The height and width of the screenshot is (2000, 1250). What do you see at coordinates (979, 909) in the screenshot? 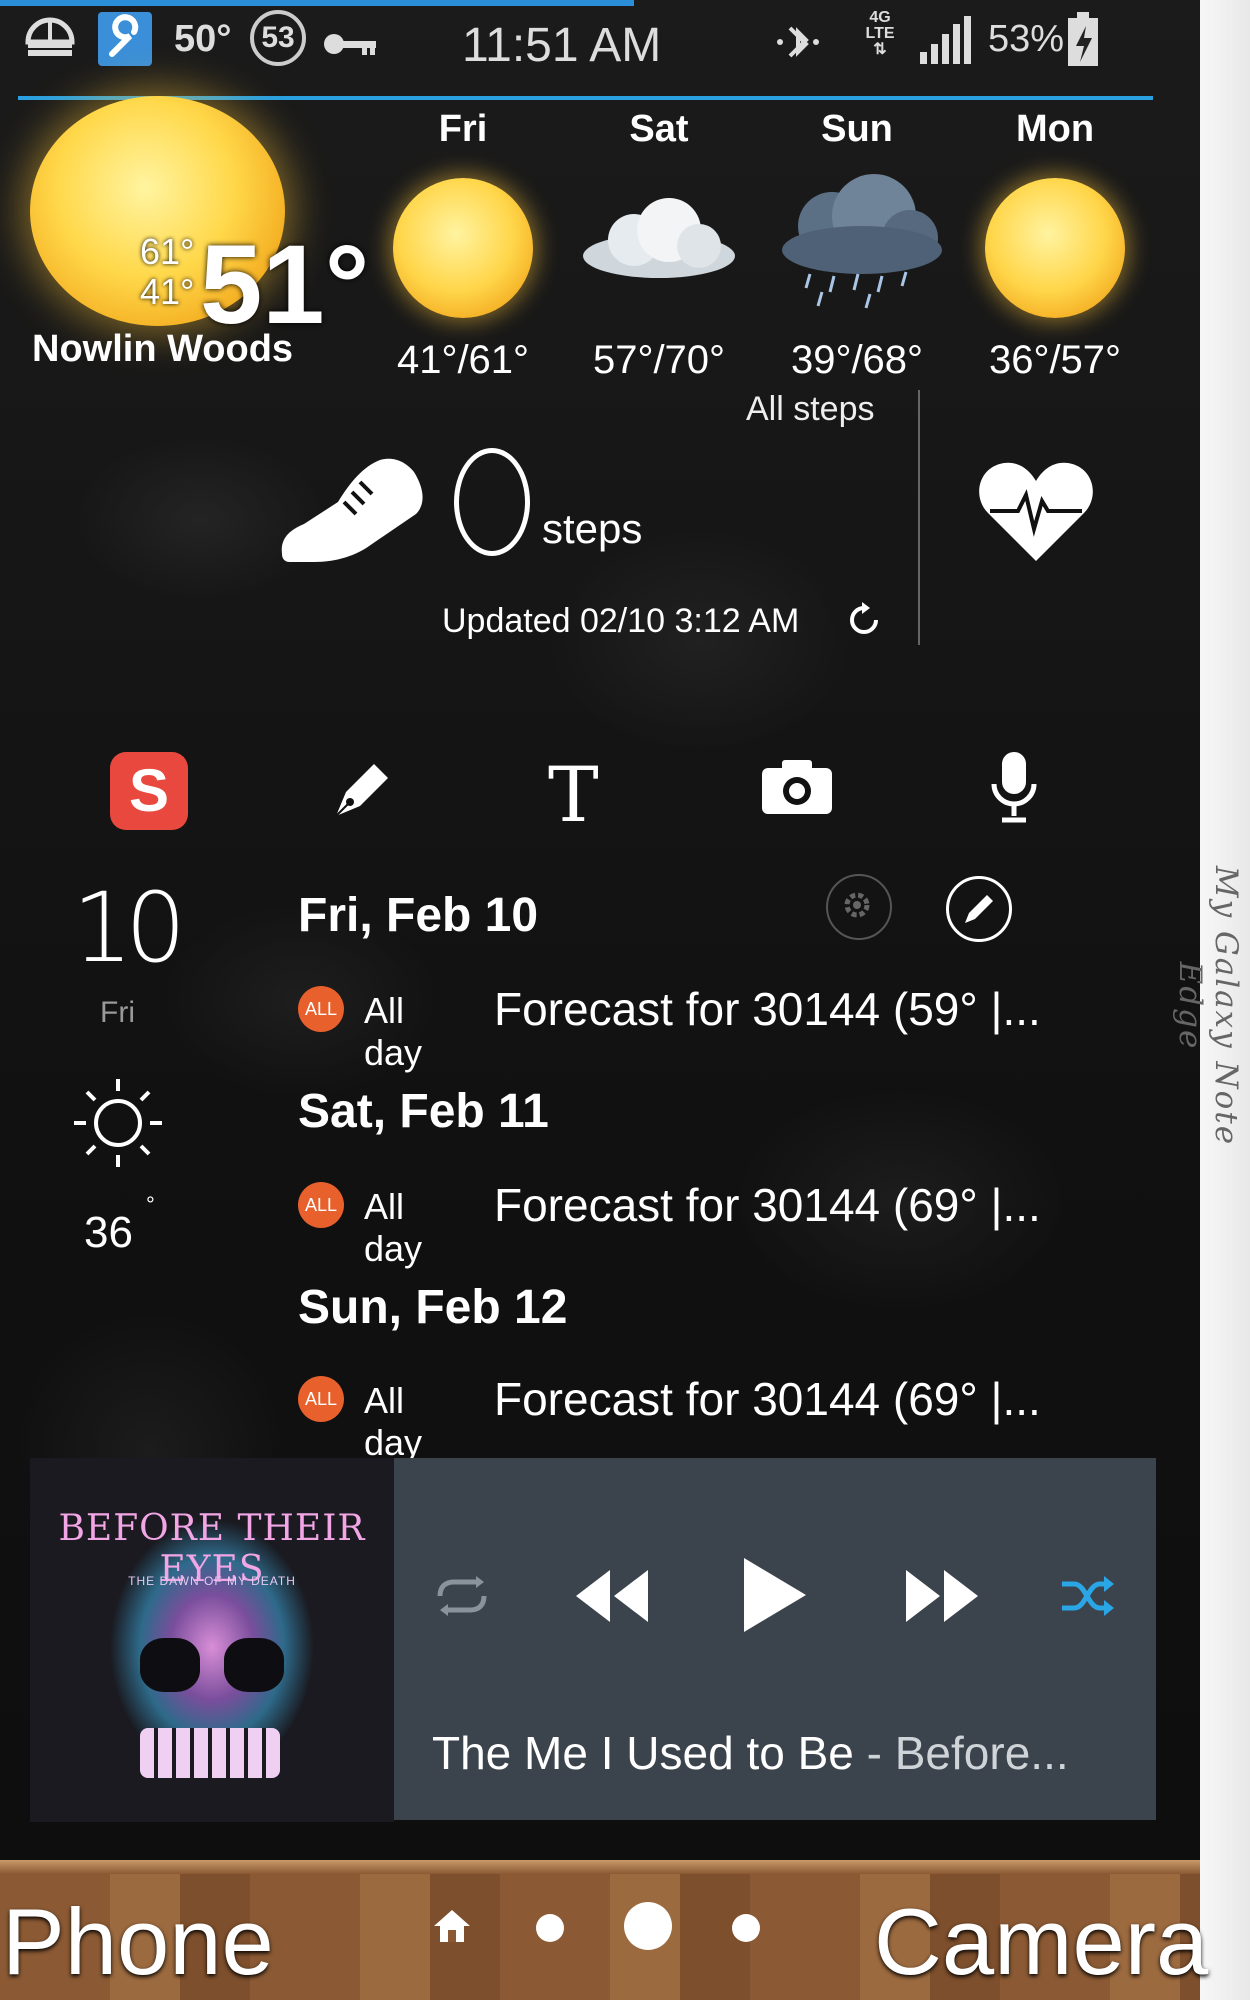
I see `edit-pencil-icon` at bounding box center [979, 909].